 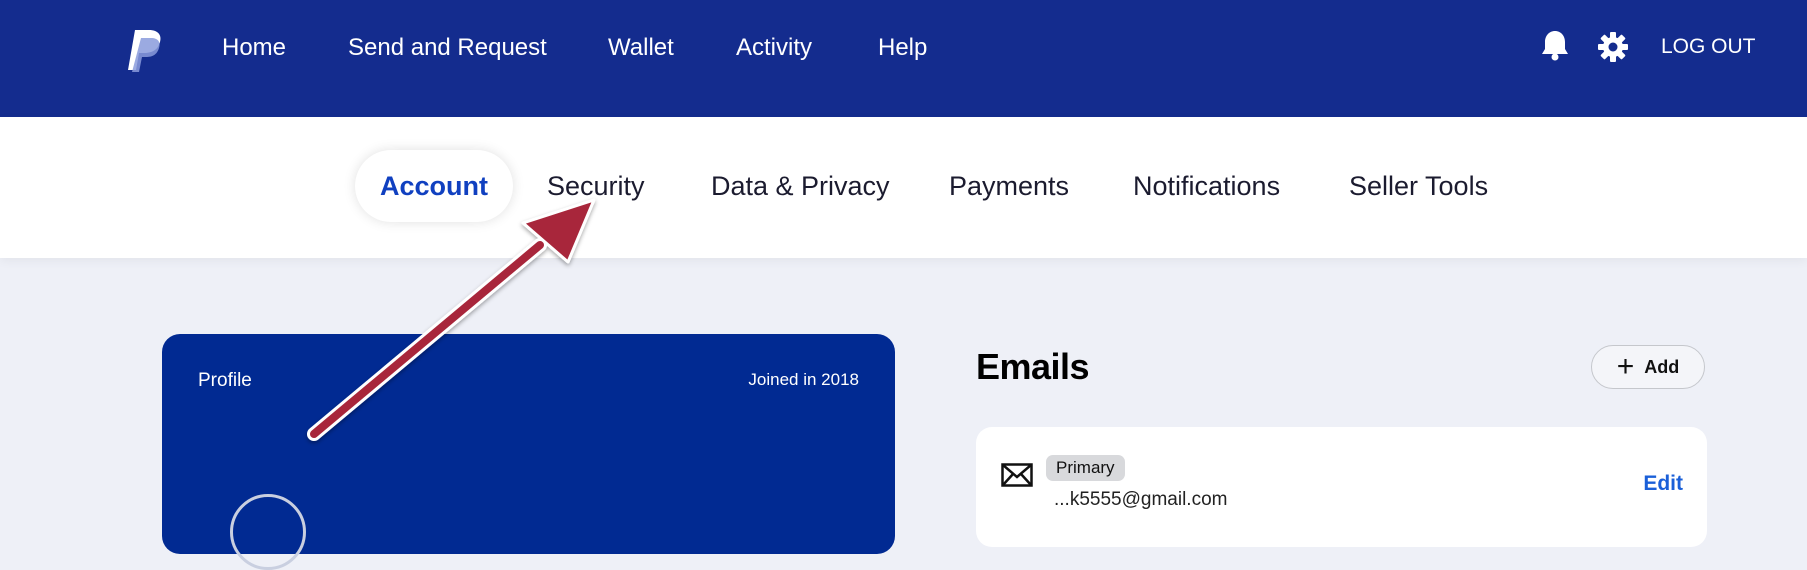 What do you see at coordinates (1085, 468) in the screenshot?
I see `primary-badge: Primary` at bounding box center [1085, 468].